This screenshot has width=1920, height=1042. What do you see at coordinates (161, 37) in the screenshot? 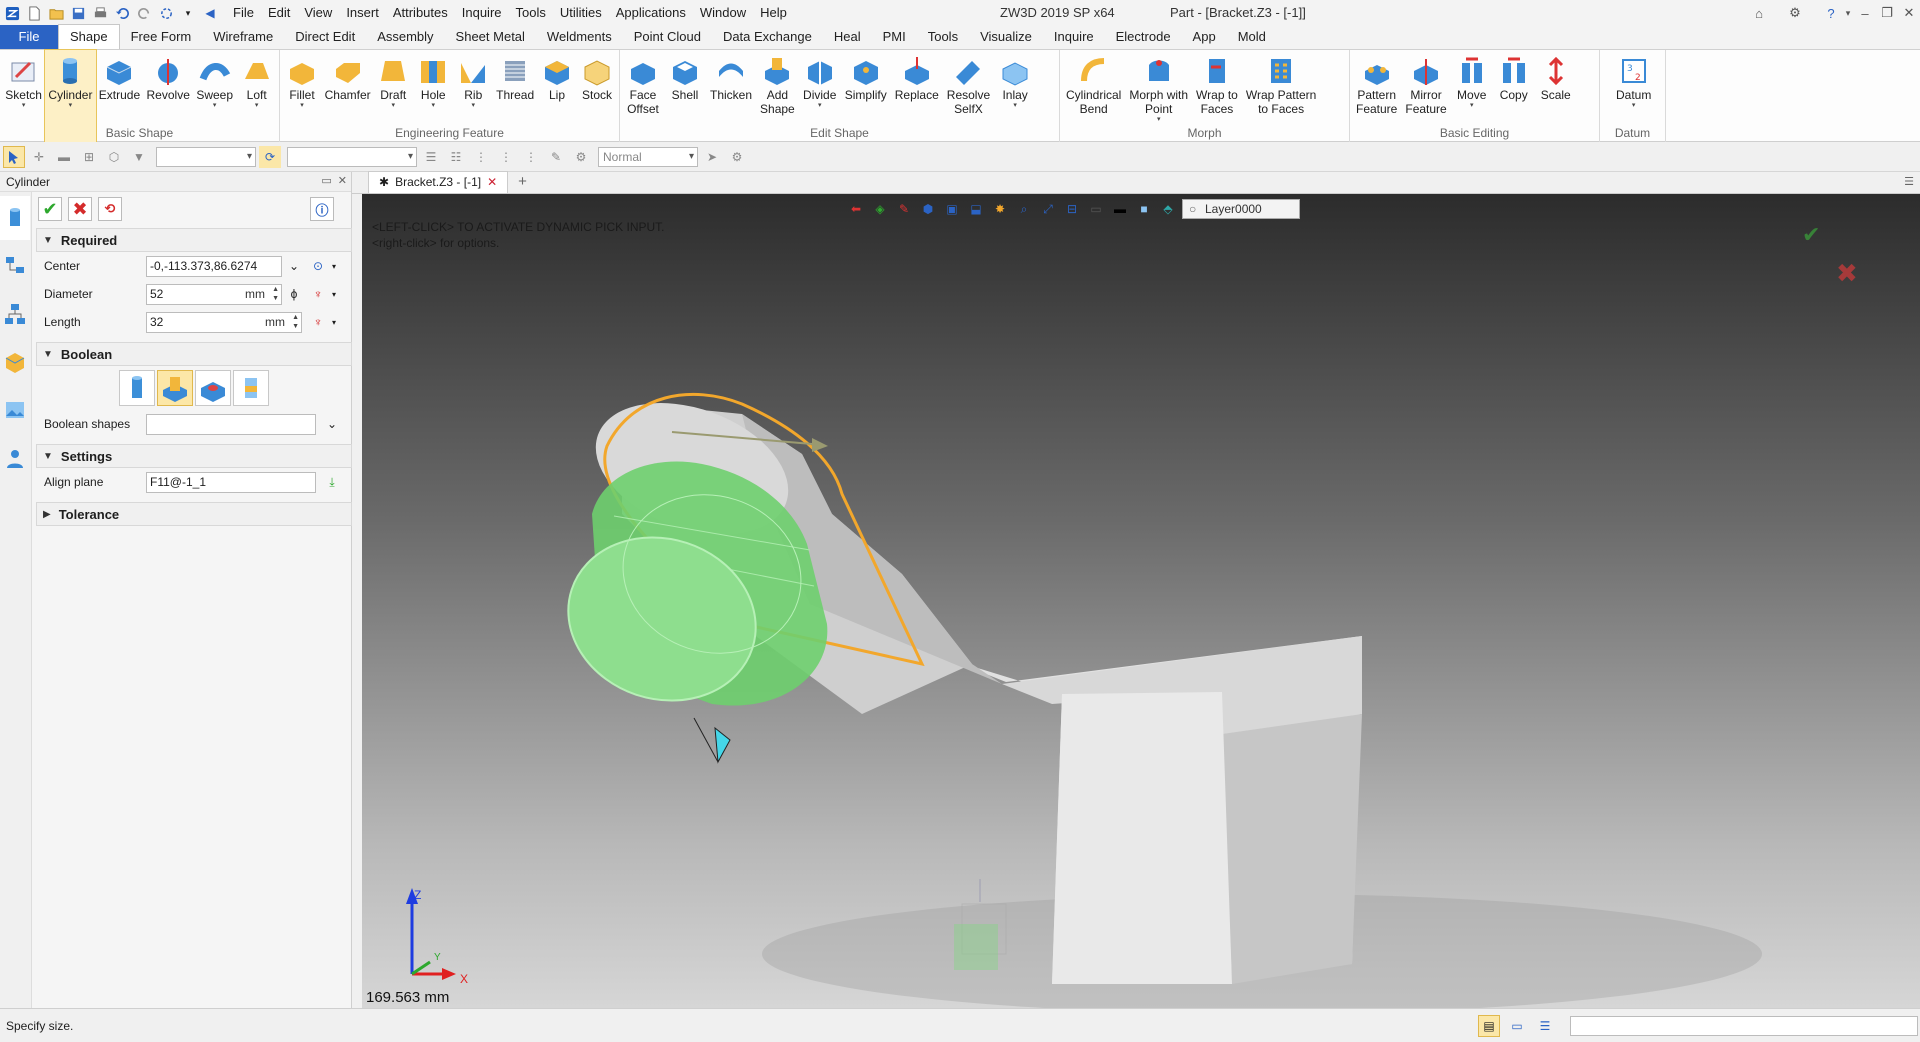
I see `tab-free-form: Free Form` at bounding box center [161, 37].